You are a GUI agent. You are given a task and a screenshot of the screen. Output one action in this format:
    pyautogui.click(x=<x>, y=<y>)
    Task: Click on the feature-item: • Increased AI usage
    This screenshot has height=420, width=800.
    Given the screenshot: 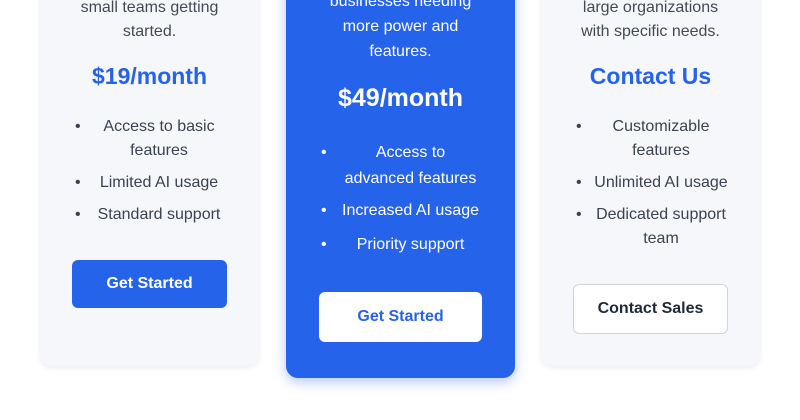 What is the action you would take?
    pyautogui.click(x=402, y=211)
    